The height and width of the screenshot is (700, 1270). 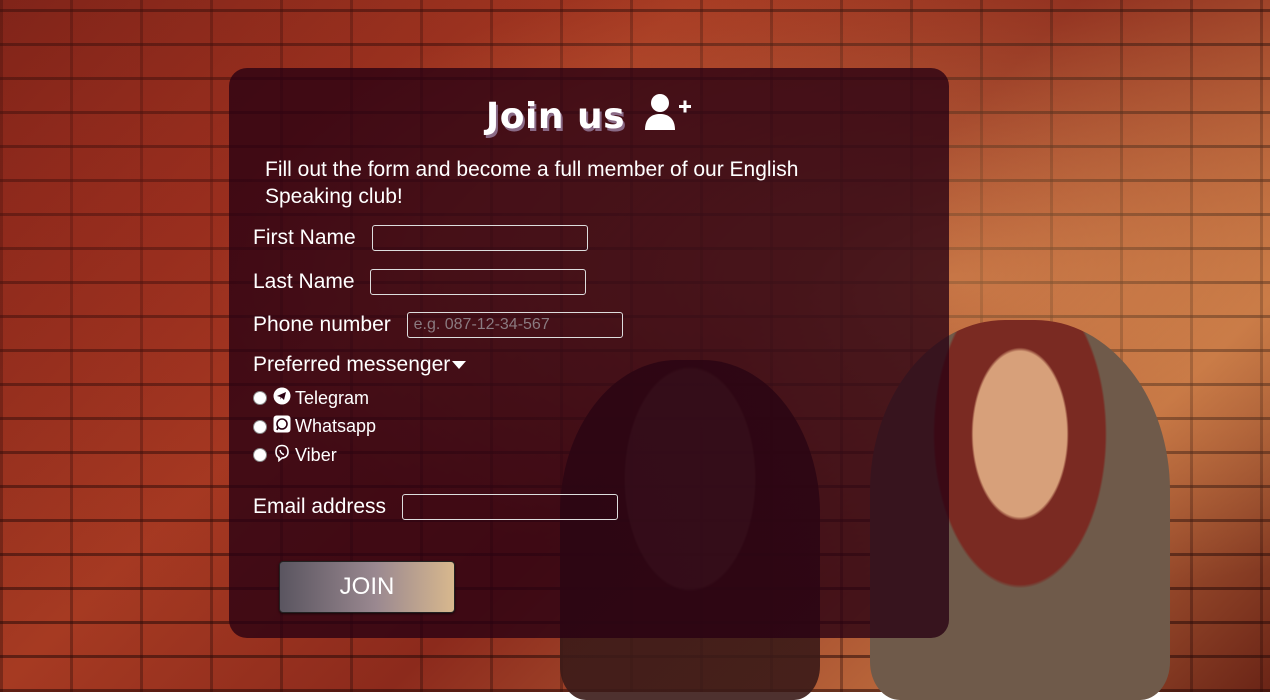 I want to click on messenger-option-viber: Viber, so click(x=314, y=455).